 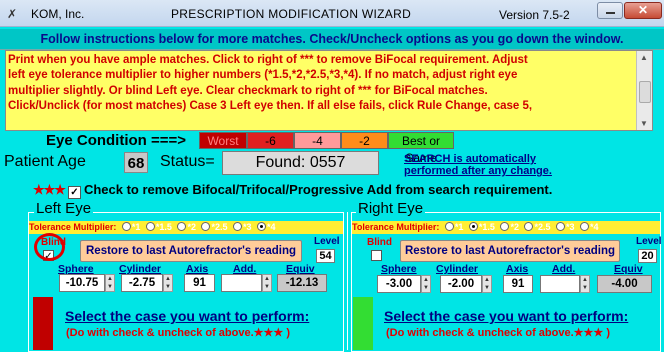 I want to click on right-tol-option: *3, so click(x=565, y=227).